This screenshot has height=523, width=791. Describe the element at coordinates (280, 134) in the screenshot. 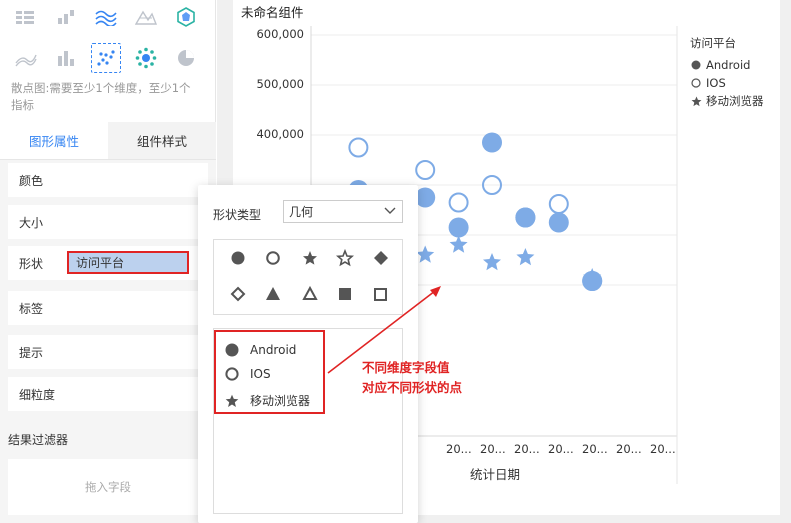

I see `y-tick-label: 400,000` at that location.